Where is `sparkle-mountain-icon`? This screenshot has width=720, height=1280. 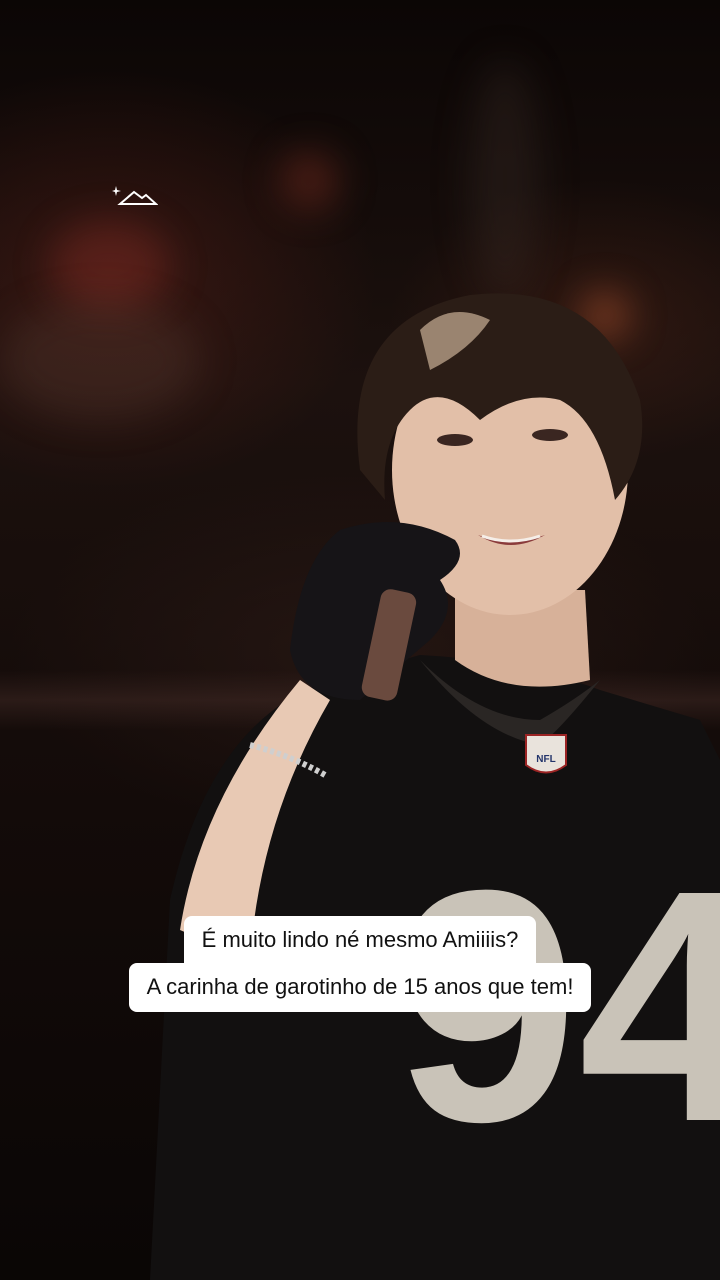 sparkle-mountain-icon is located at coordinates (135, 195).